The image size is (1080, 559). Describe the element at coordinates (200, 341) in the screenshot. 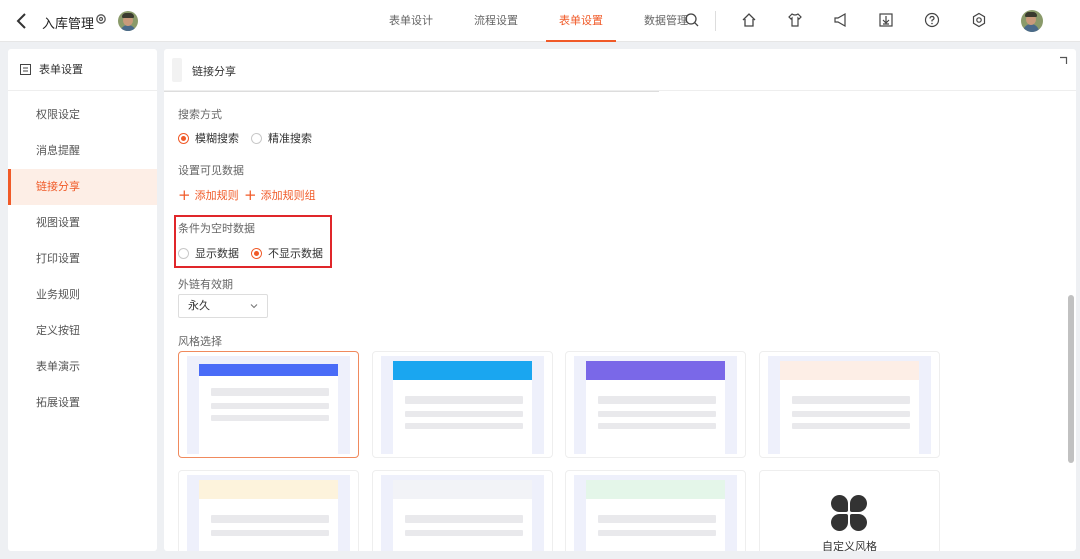

I see `style-label: 风格选择` at that location.